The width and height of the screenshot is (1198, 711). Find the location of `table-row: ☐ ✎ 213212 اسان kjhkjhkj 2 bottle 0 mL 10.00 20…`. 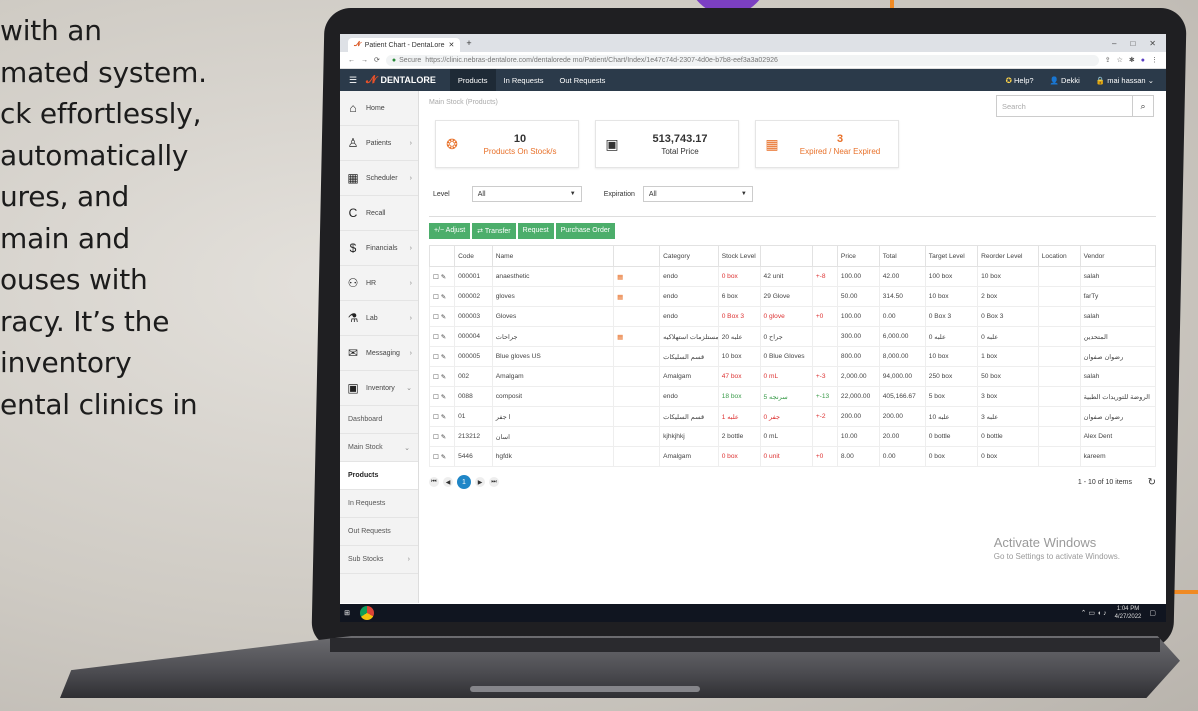

table-row: ☐ ✎ 213212 اسان kjhkjhkj 2 bottle 0 mL 10.00 20… is located at coordinates (792, 436).